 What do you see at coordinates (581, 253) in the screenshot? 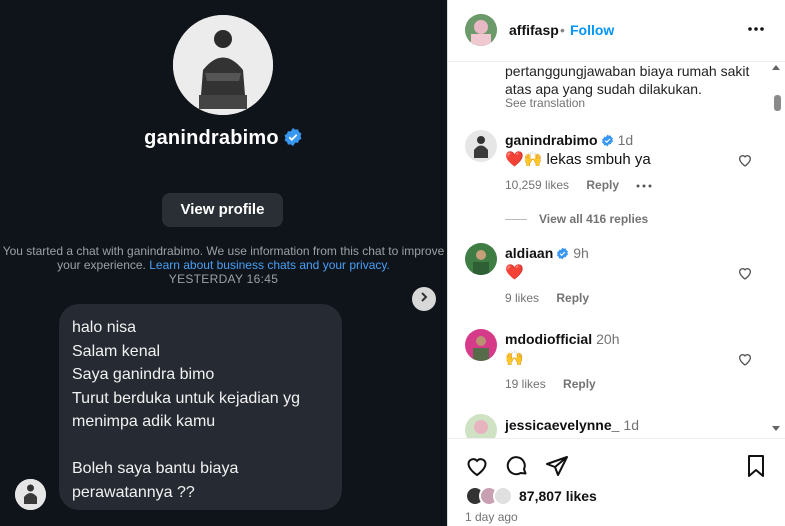
I see `comment-time: 9h` at bounding box center [581, 253].